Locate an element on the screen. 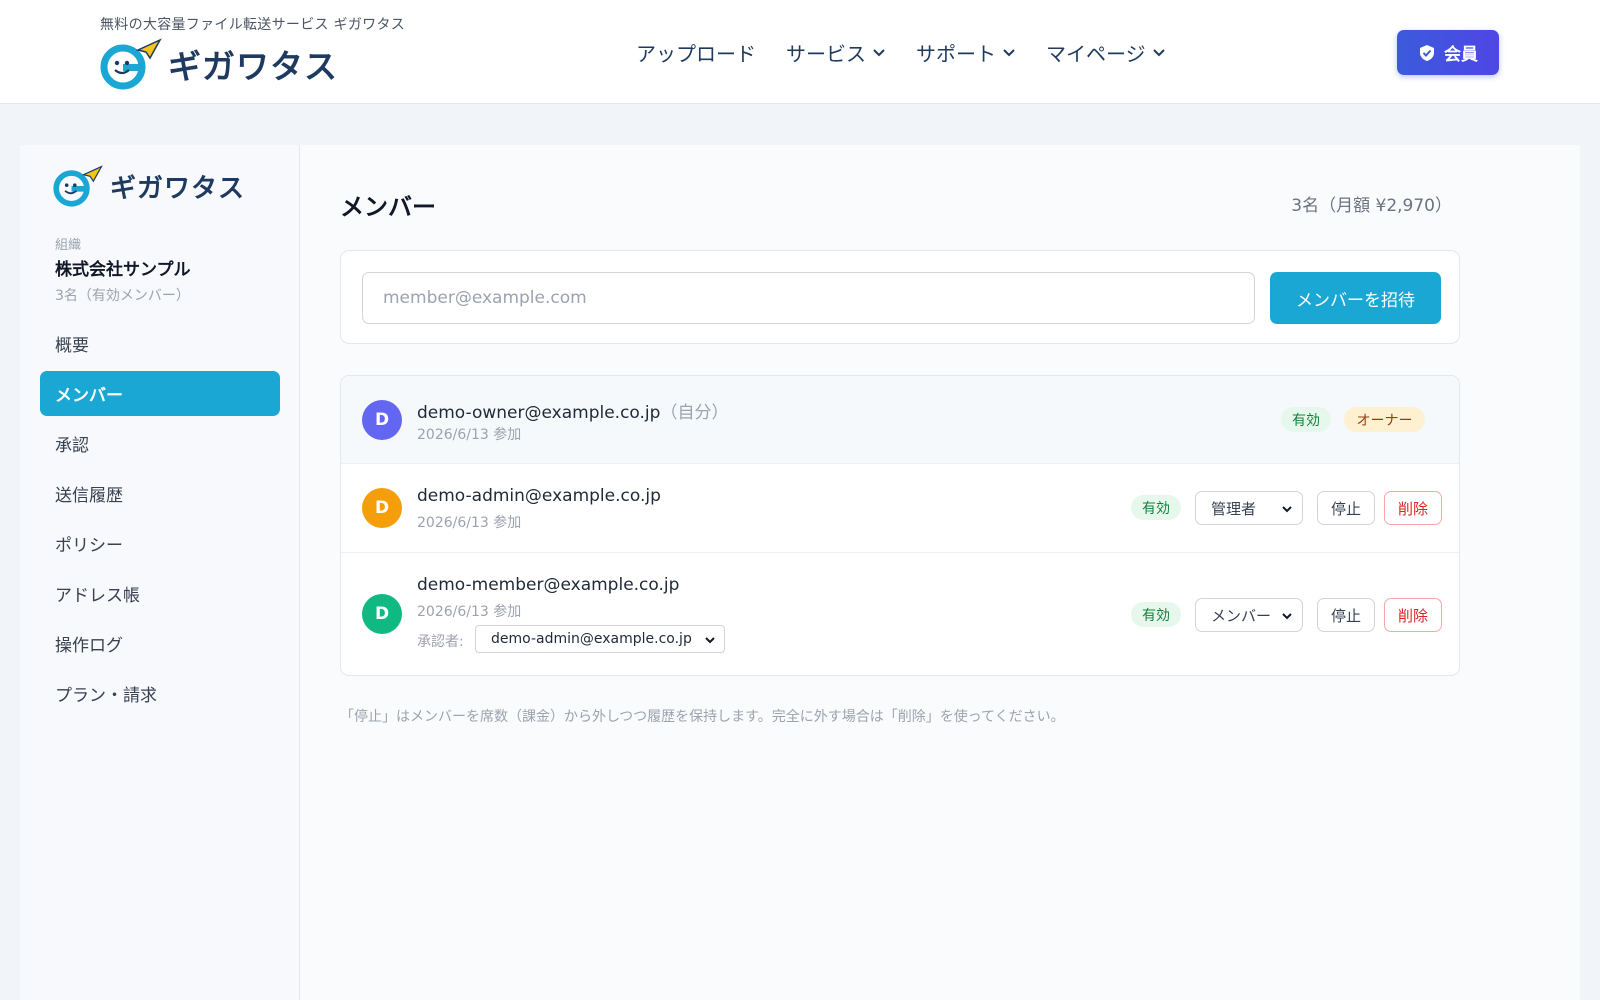 The width and height of the screenshot is (1600, 1000). nav-mypage: マイページ is located at coordinates (1106, 52).